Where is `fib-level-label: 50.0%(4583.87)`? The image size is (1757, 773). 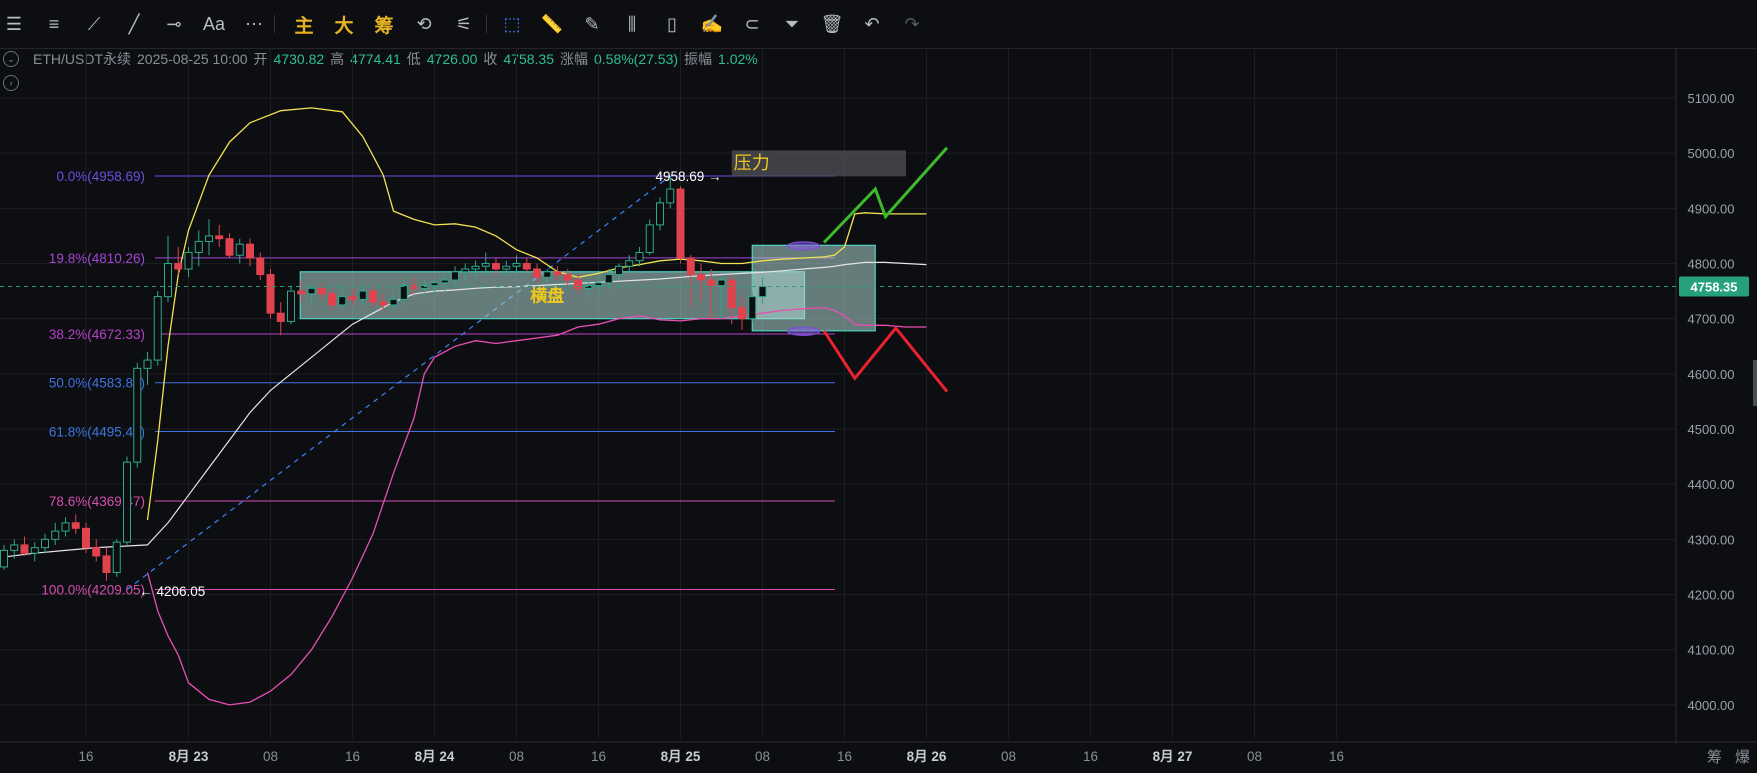 fib-level-label: 50.0%(4583.87) is located at coordinates (97, 383).